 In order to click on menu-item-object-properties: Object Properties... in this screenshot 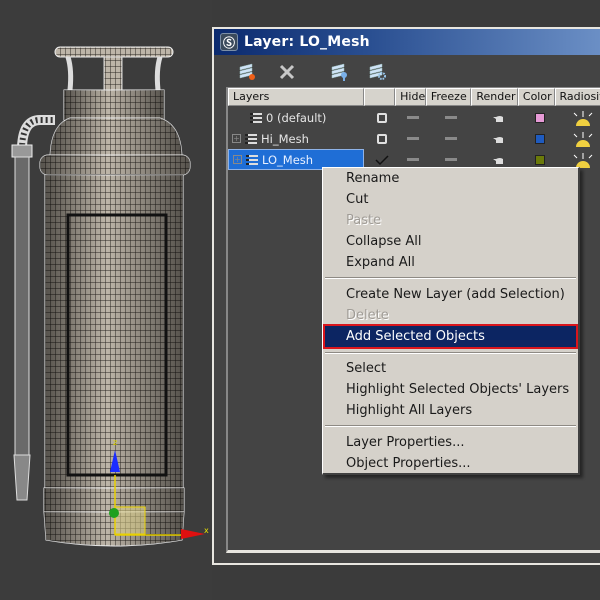, I will do `click(450, 463)`.